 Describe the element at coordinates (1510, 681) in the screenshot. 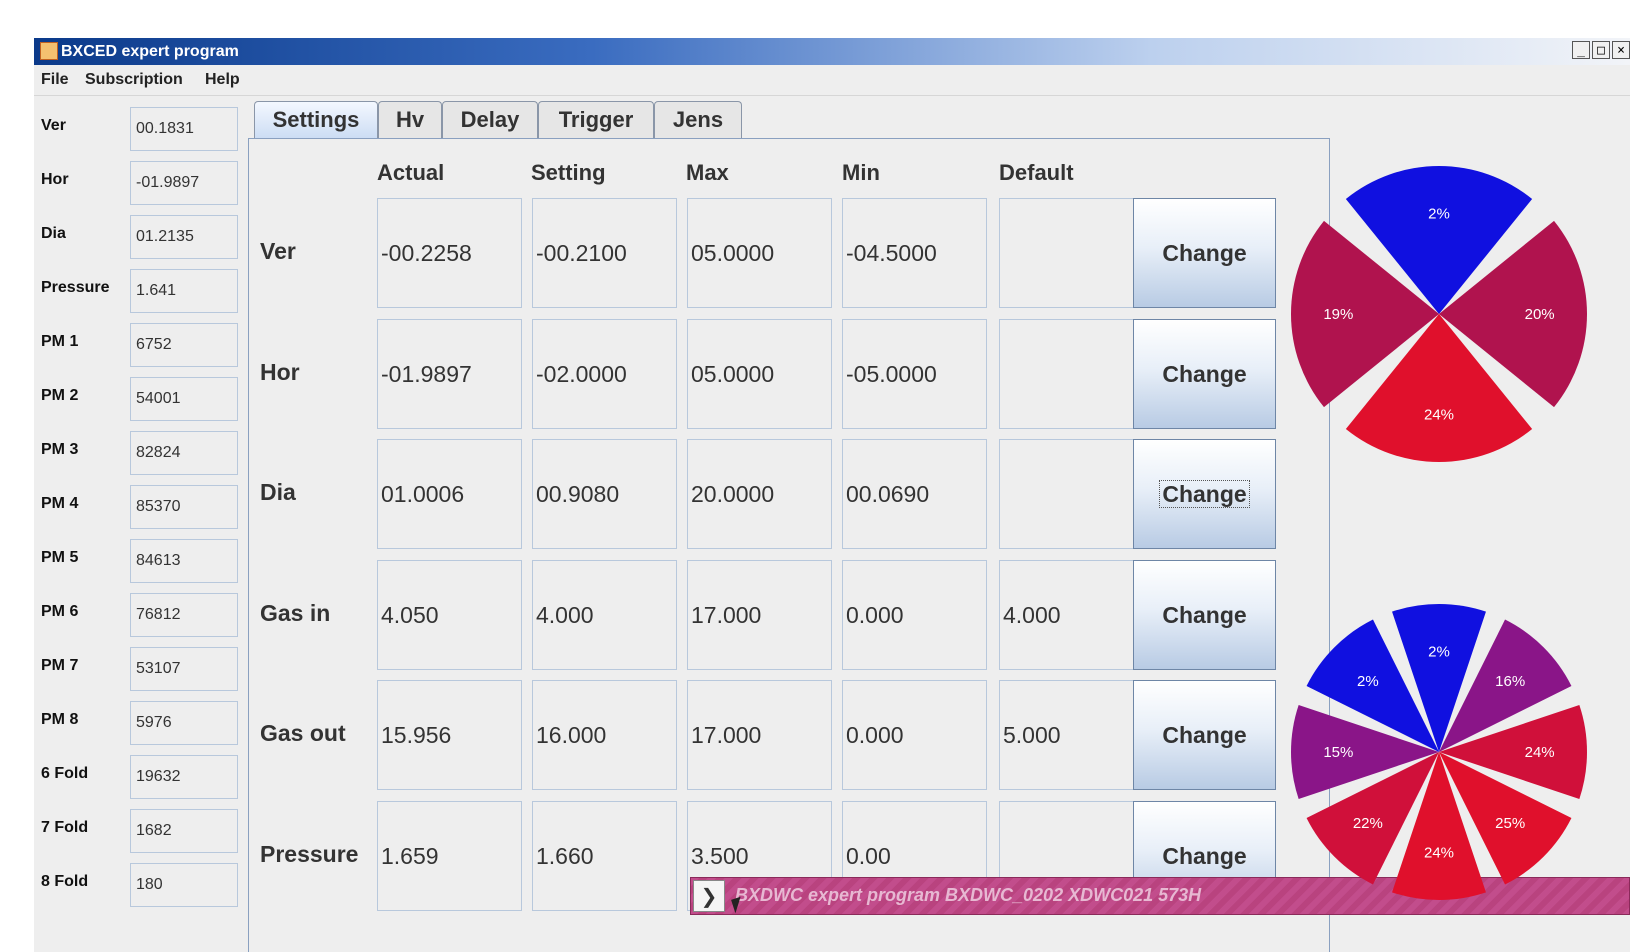

I see `pie-bottom-slice-label-2: 16%` at that location.